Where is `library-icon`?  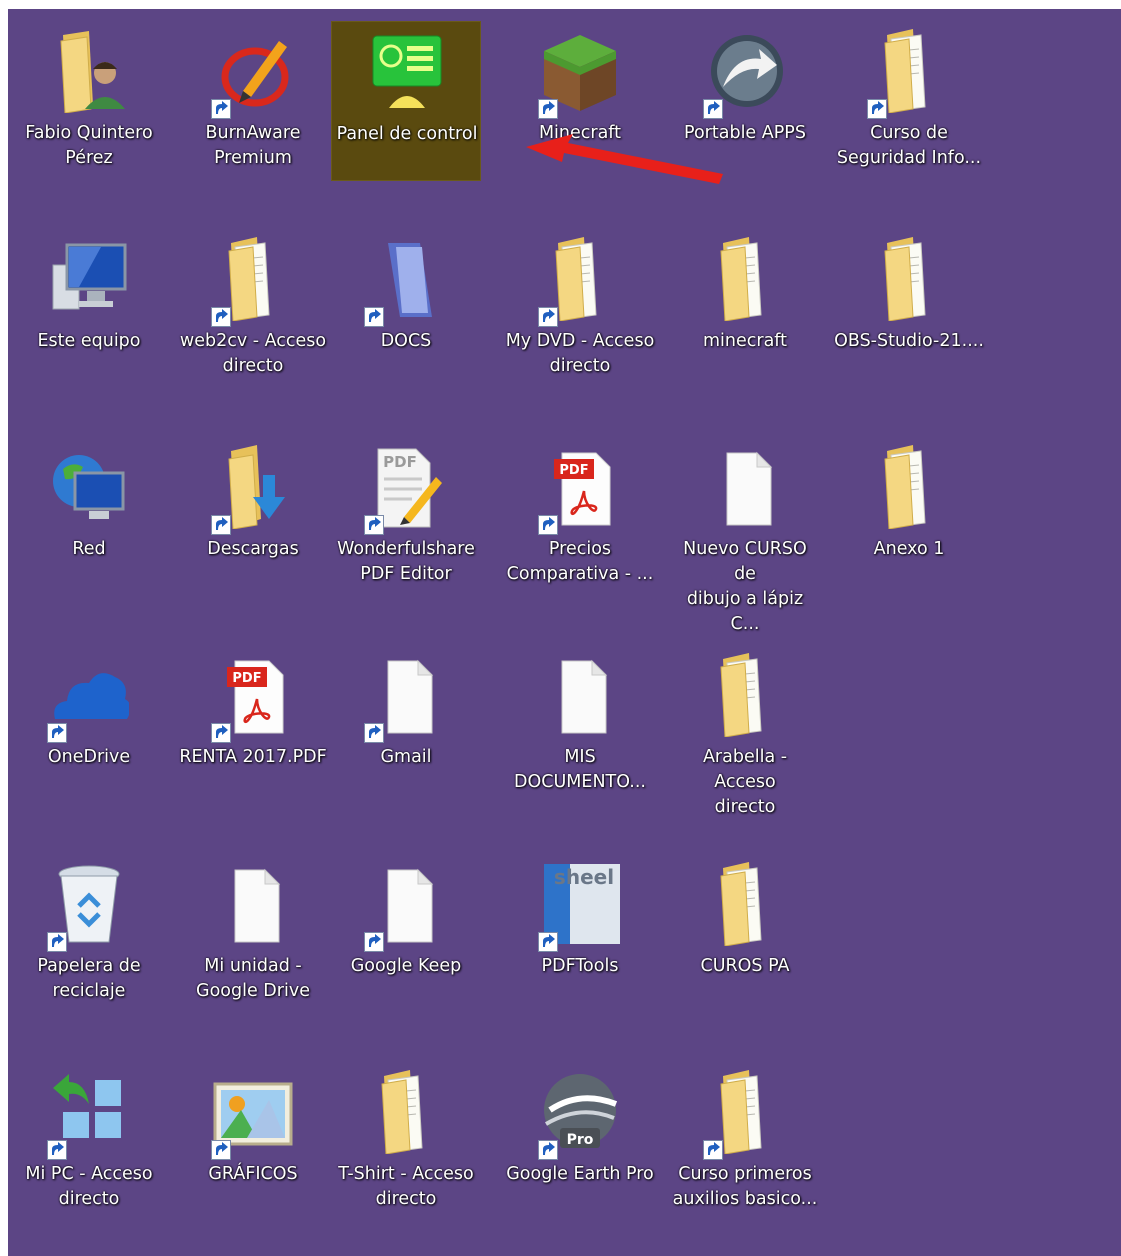
library-icon is located at coordinates (405, 282).